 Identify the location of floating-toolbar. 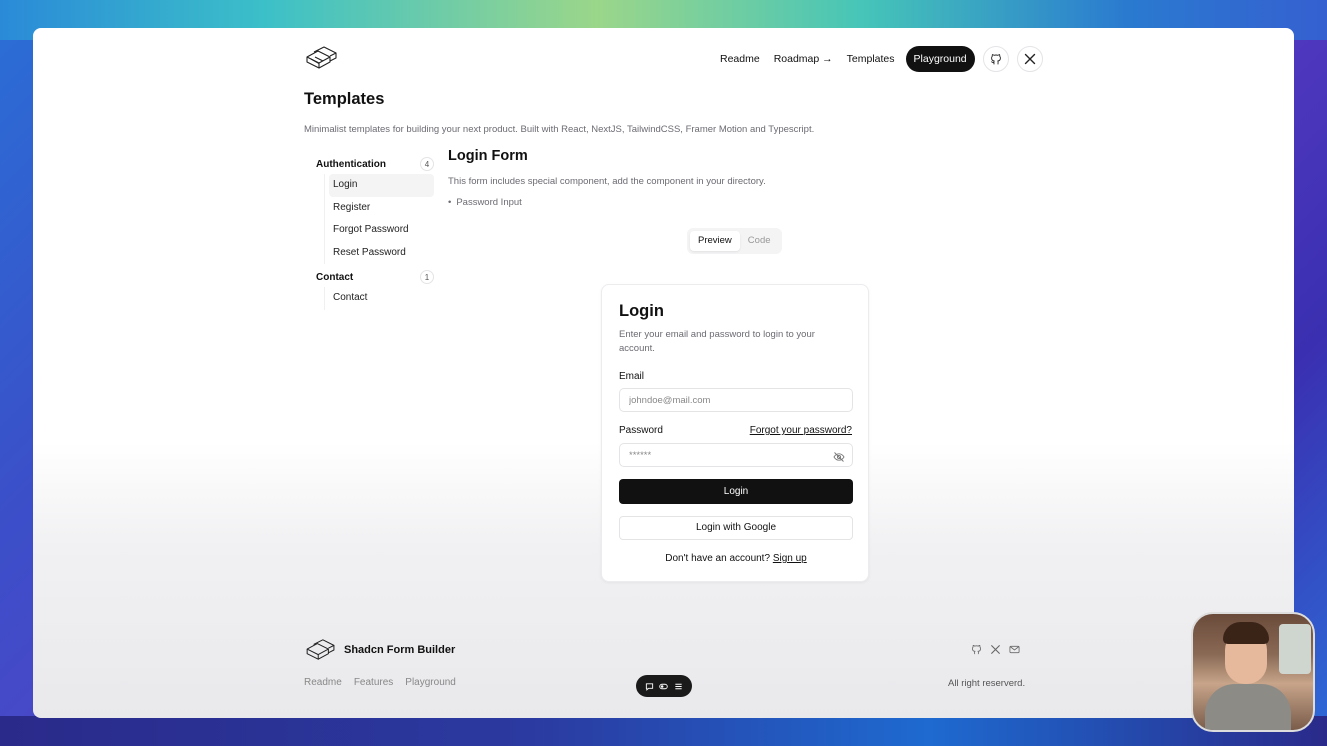
(664, 686).